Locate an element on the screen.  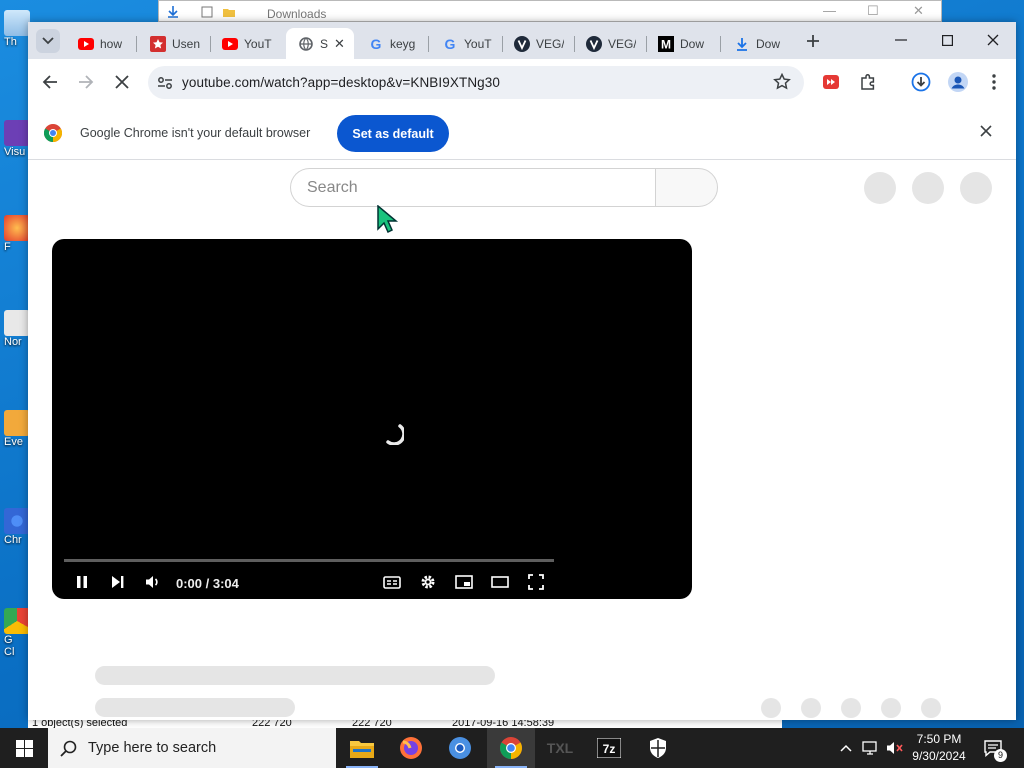
txt-icon: TXL is located at coordinates (560, 748).